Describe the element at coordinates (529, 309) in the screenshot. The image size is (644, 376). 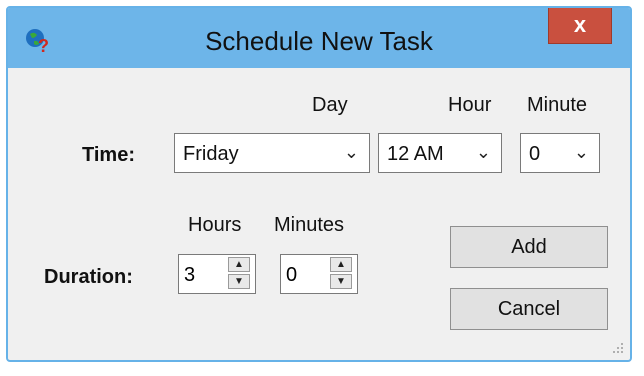
I see `cancel-button: Cancel` at that location.